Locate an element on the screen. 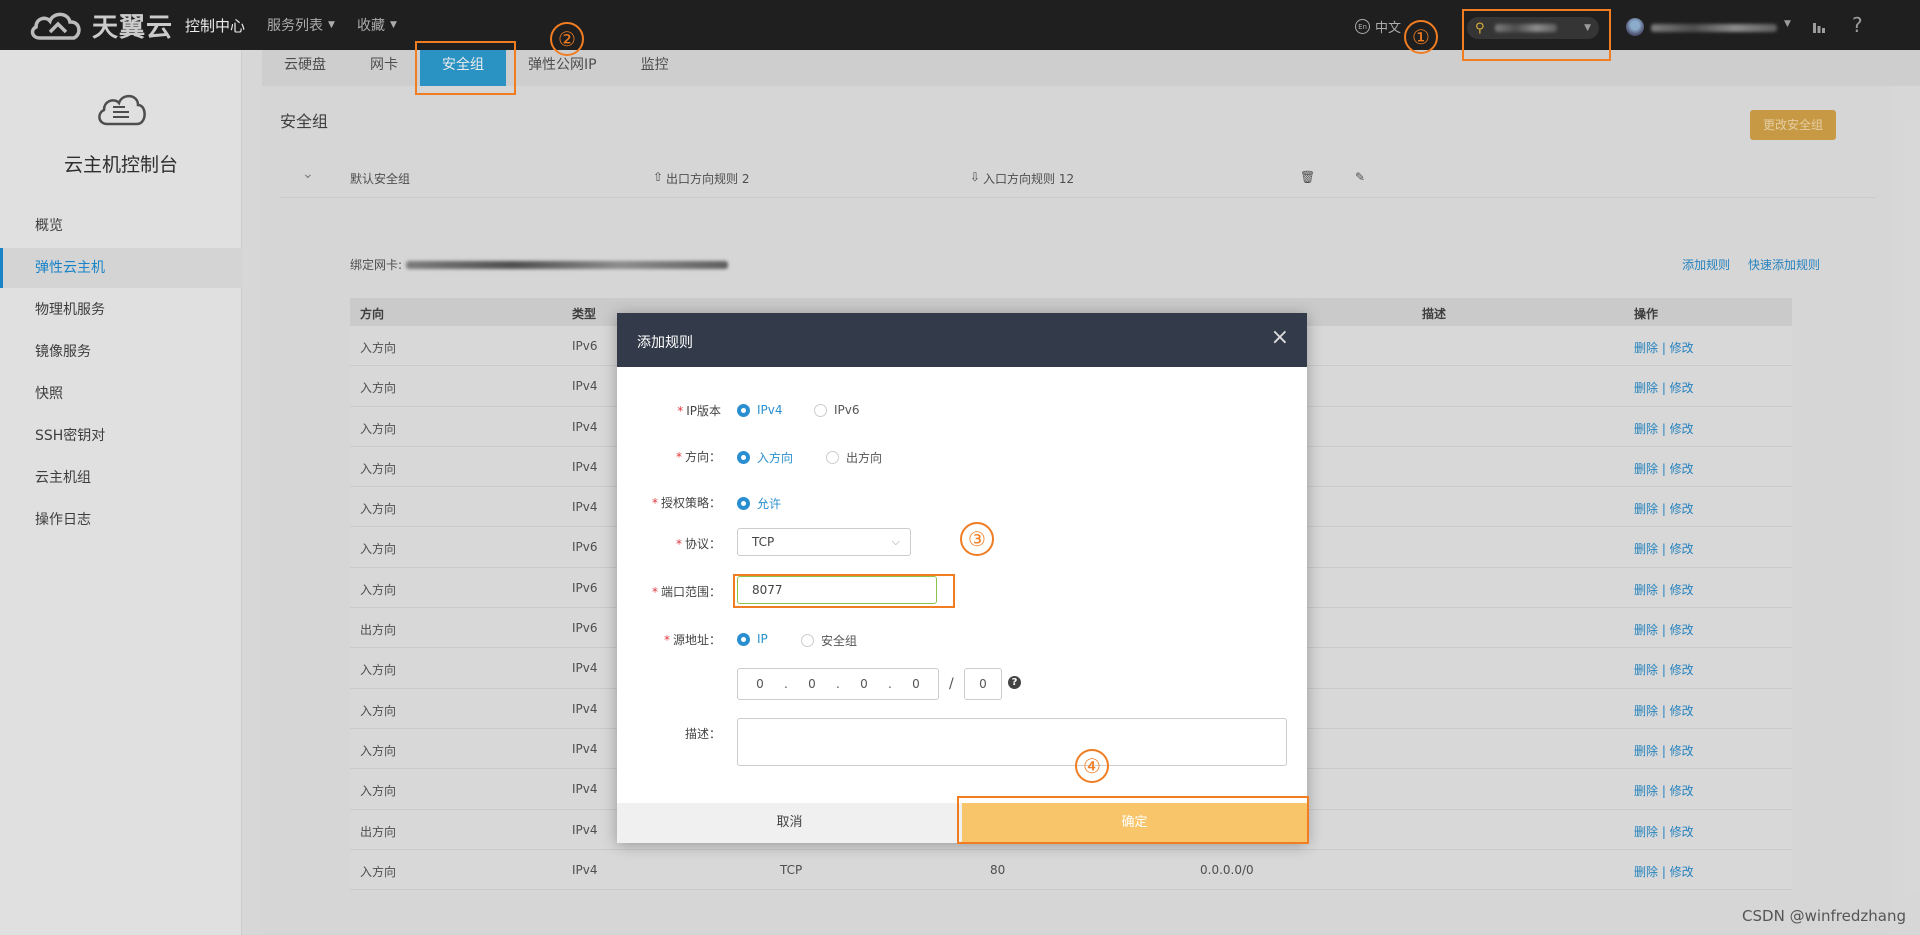 This screenshot has height=935, width=1920. annotation-box-region is located at coordinates (1536, 35).